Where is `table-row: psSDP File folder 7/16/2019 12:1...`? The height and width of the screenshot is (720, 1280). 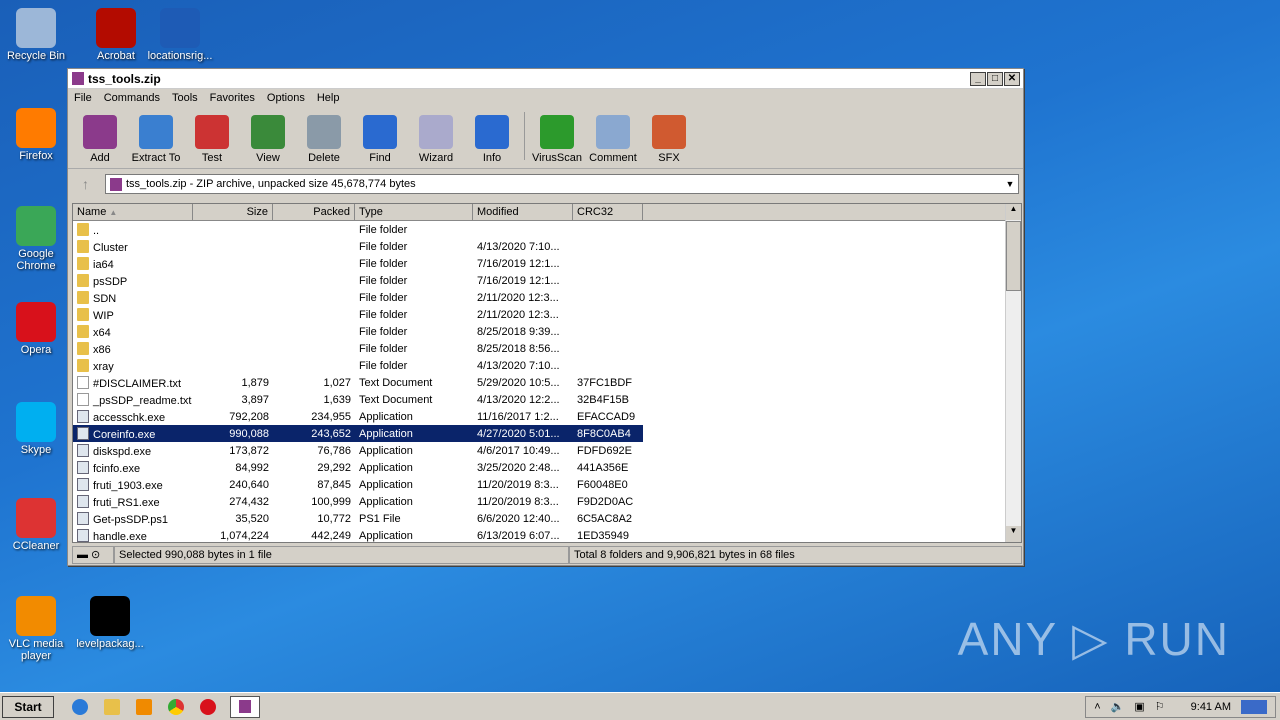 table-row: psSDP File folder 7/16/2019 12:1... is located at coordinates (547, 280).